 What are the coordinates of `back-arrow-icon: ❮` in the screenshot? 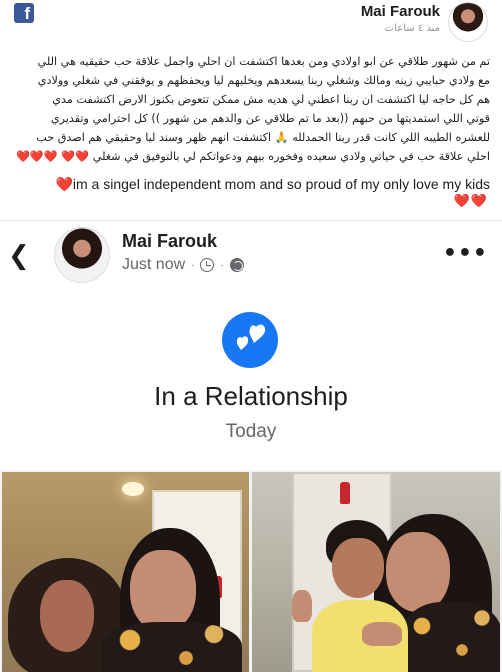 It's located at (19, 256).